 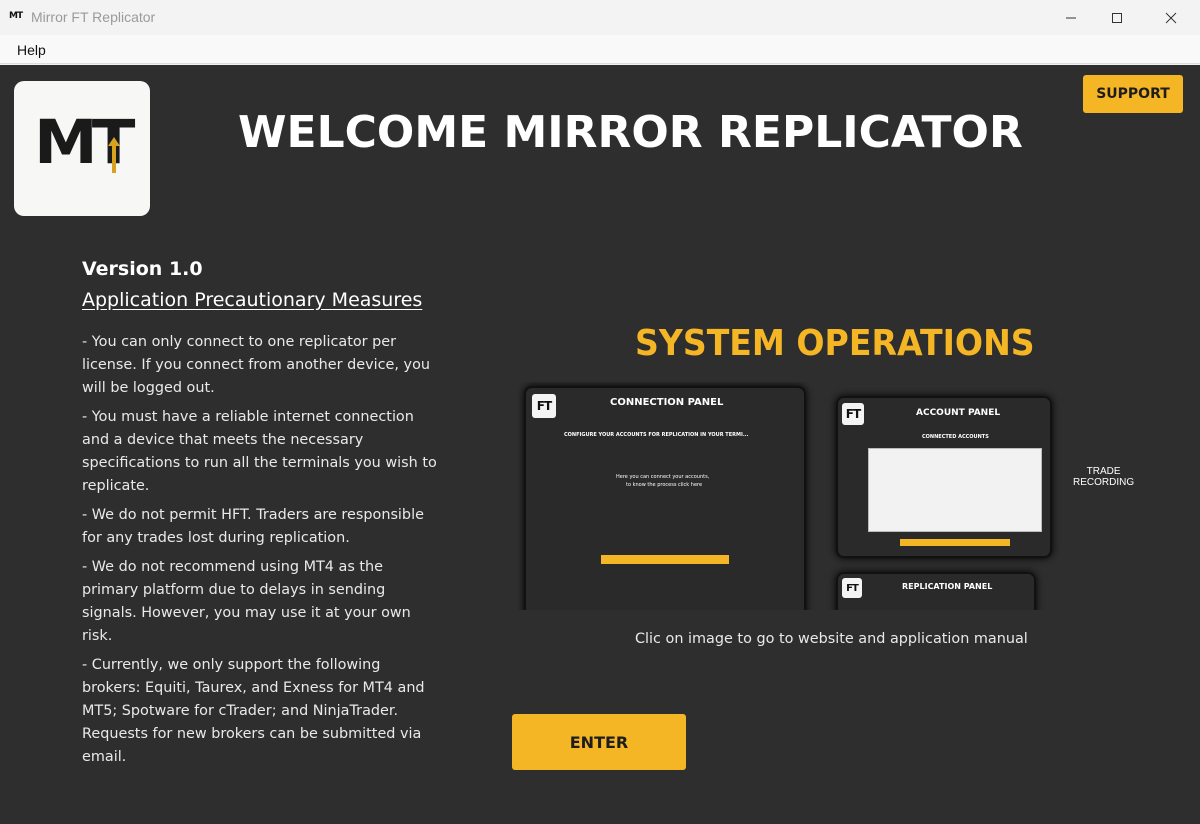 I want to click on minimize-button, so click(x=1071, y=17).